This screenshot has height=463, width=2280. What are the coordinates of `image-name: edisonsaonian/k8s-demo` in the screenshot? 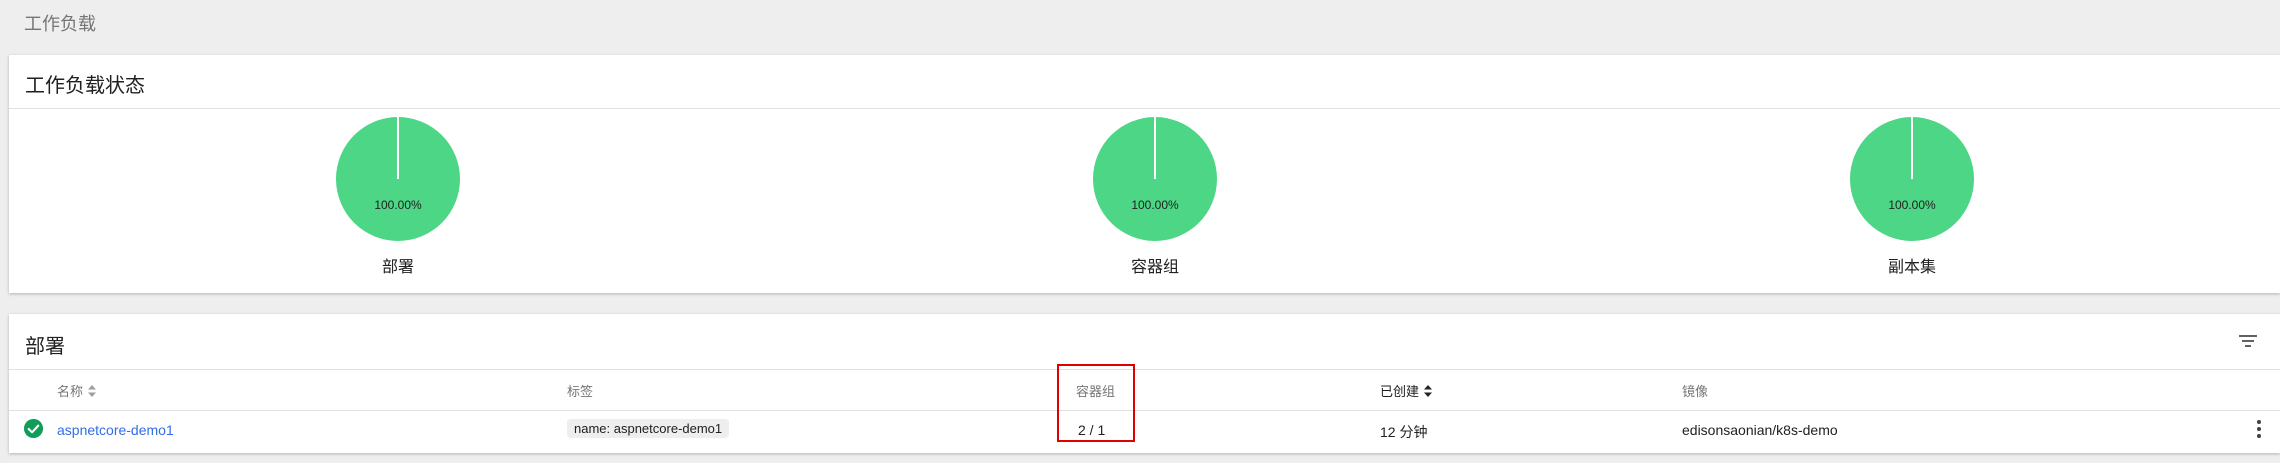 It's located at (1760, 430).